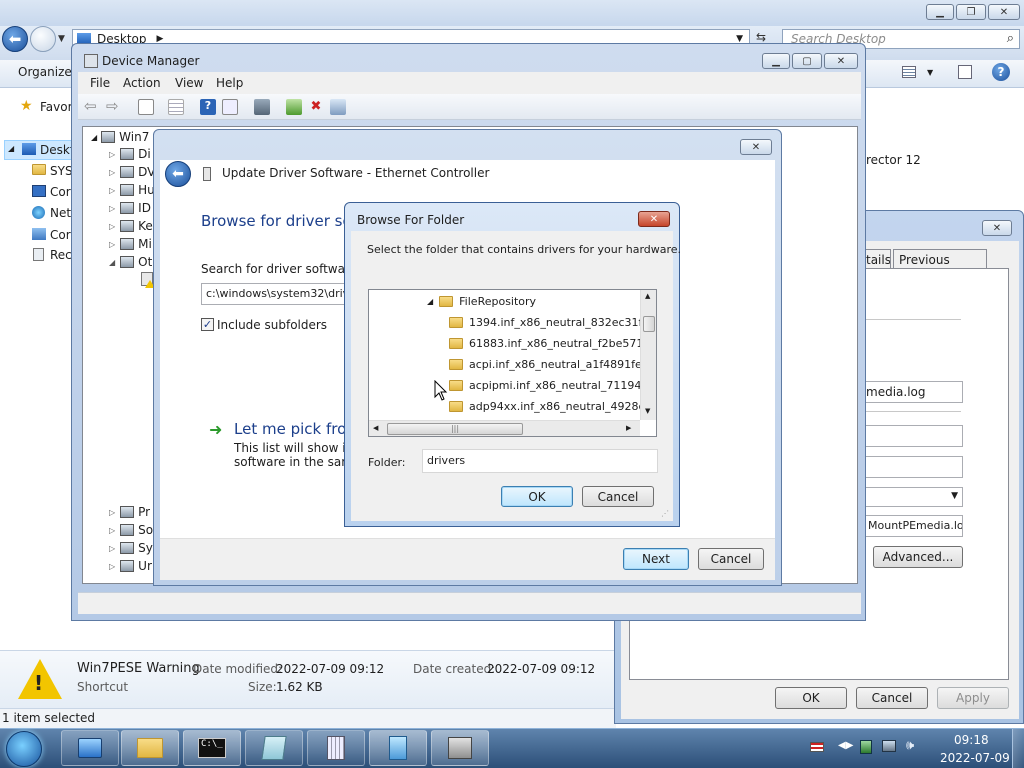 Image resolution: width=1024 pixels, height=768 pixels. Describe the element at coordinates (132, 172) in the screenshot. I see `device-category: ▷ DV` at that location.